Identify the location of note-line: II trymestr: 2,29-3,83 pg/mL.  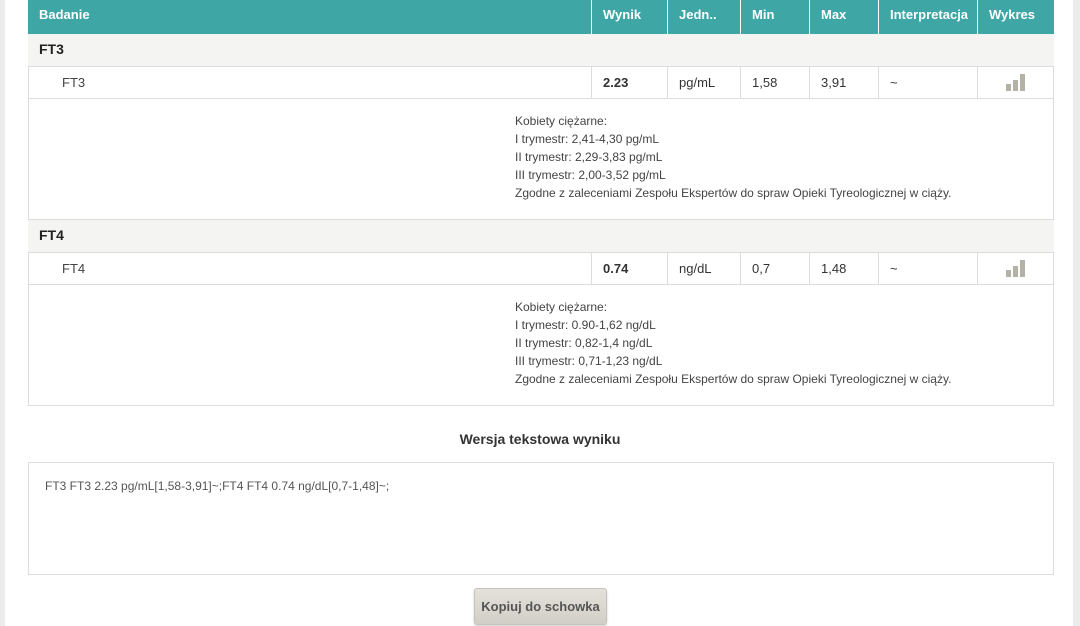
(589, 157).